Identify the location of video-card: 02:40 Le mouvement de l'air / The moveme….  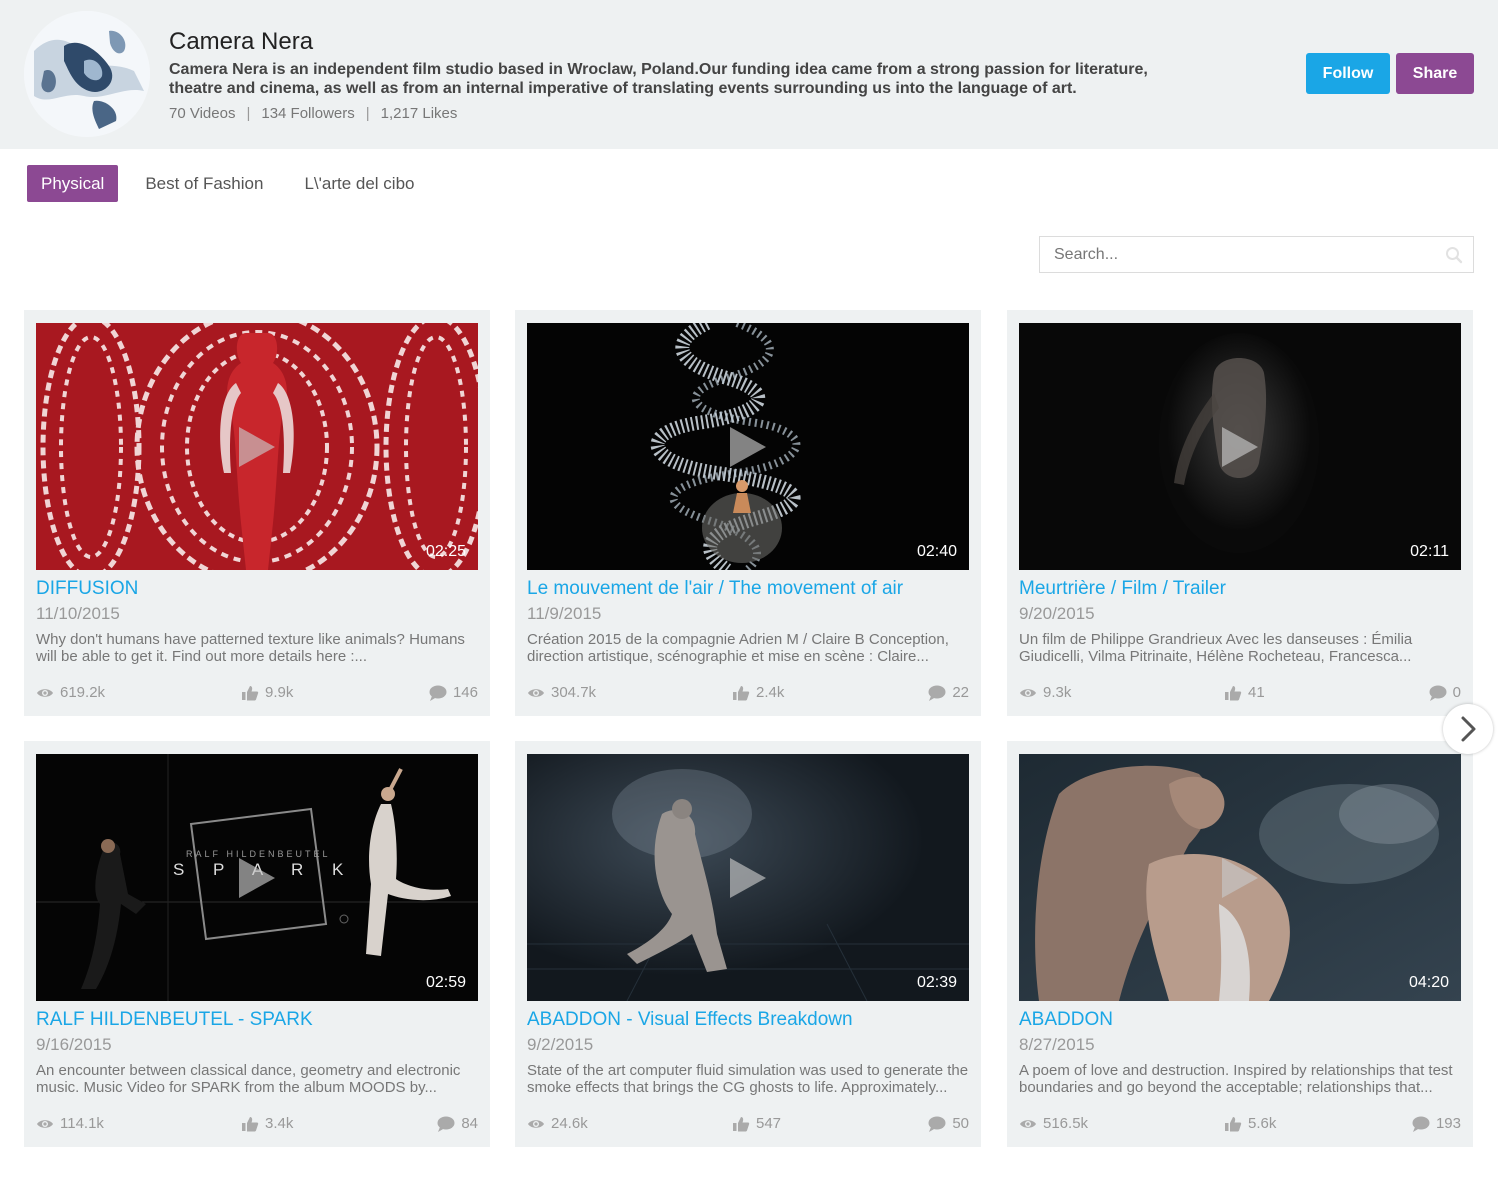
(748, 513).